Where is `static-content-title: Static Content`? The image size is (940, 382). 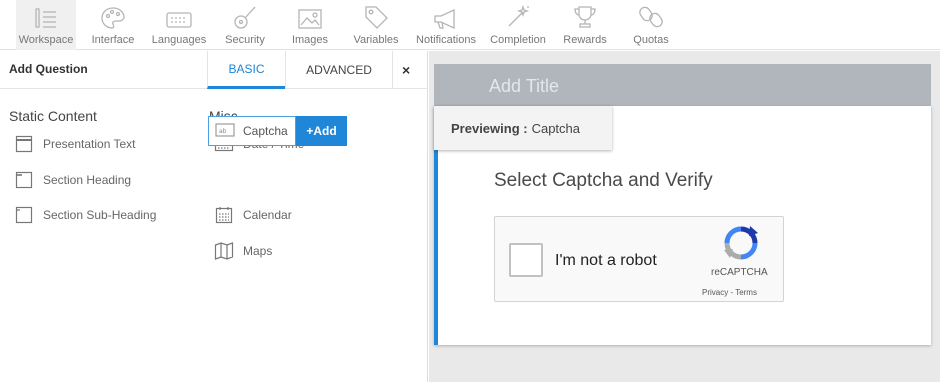 static-content-title: Static Content is located at coordinates (53, 116).